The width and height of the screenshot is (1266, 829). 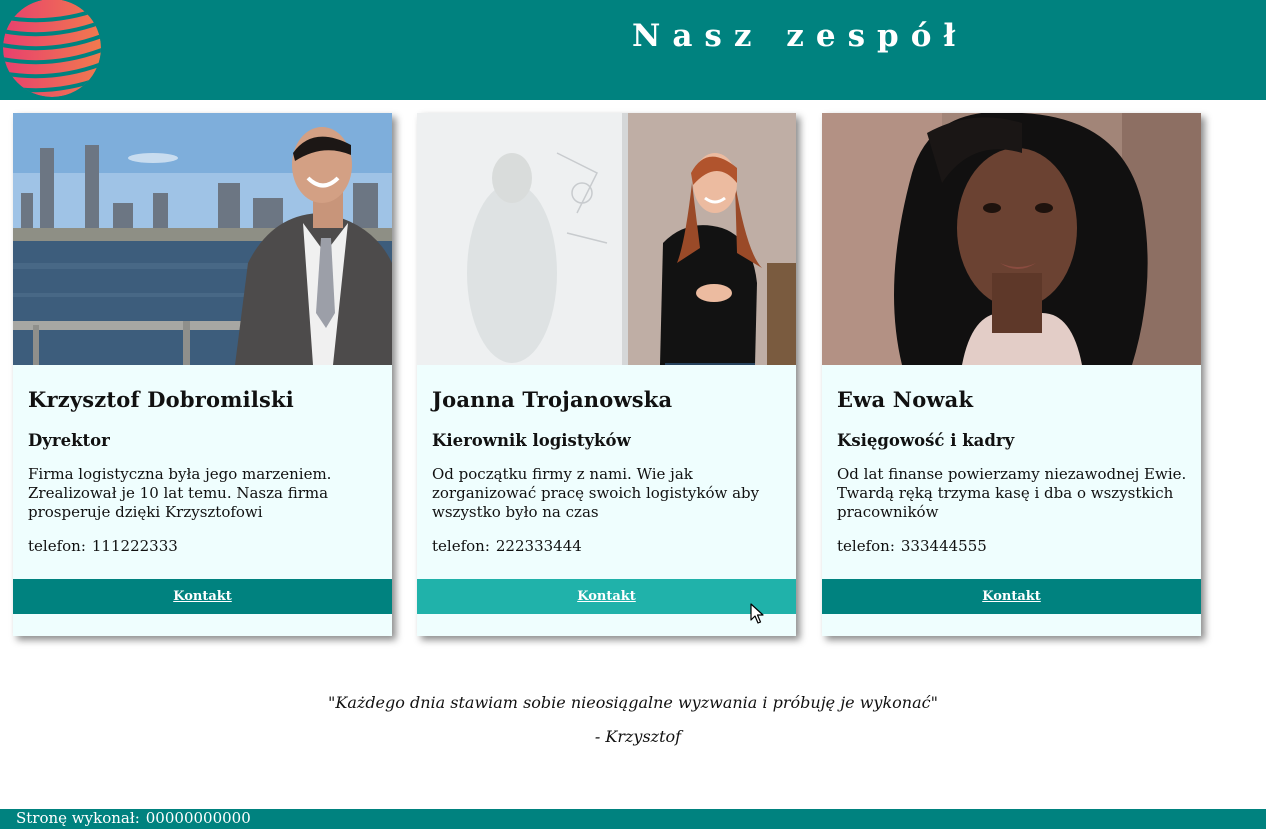 What do you see at coordinates (198, 818) in the screenshot?
I see `footer-value: 00000000000` at bounding box center [198, 818].